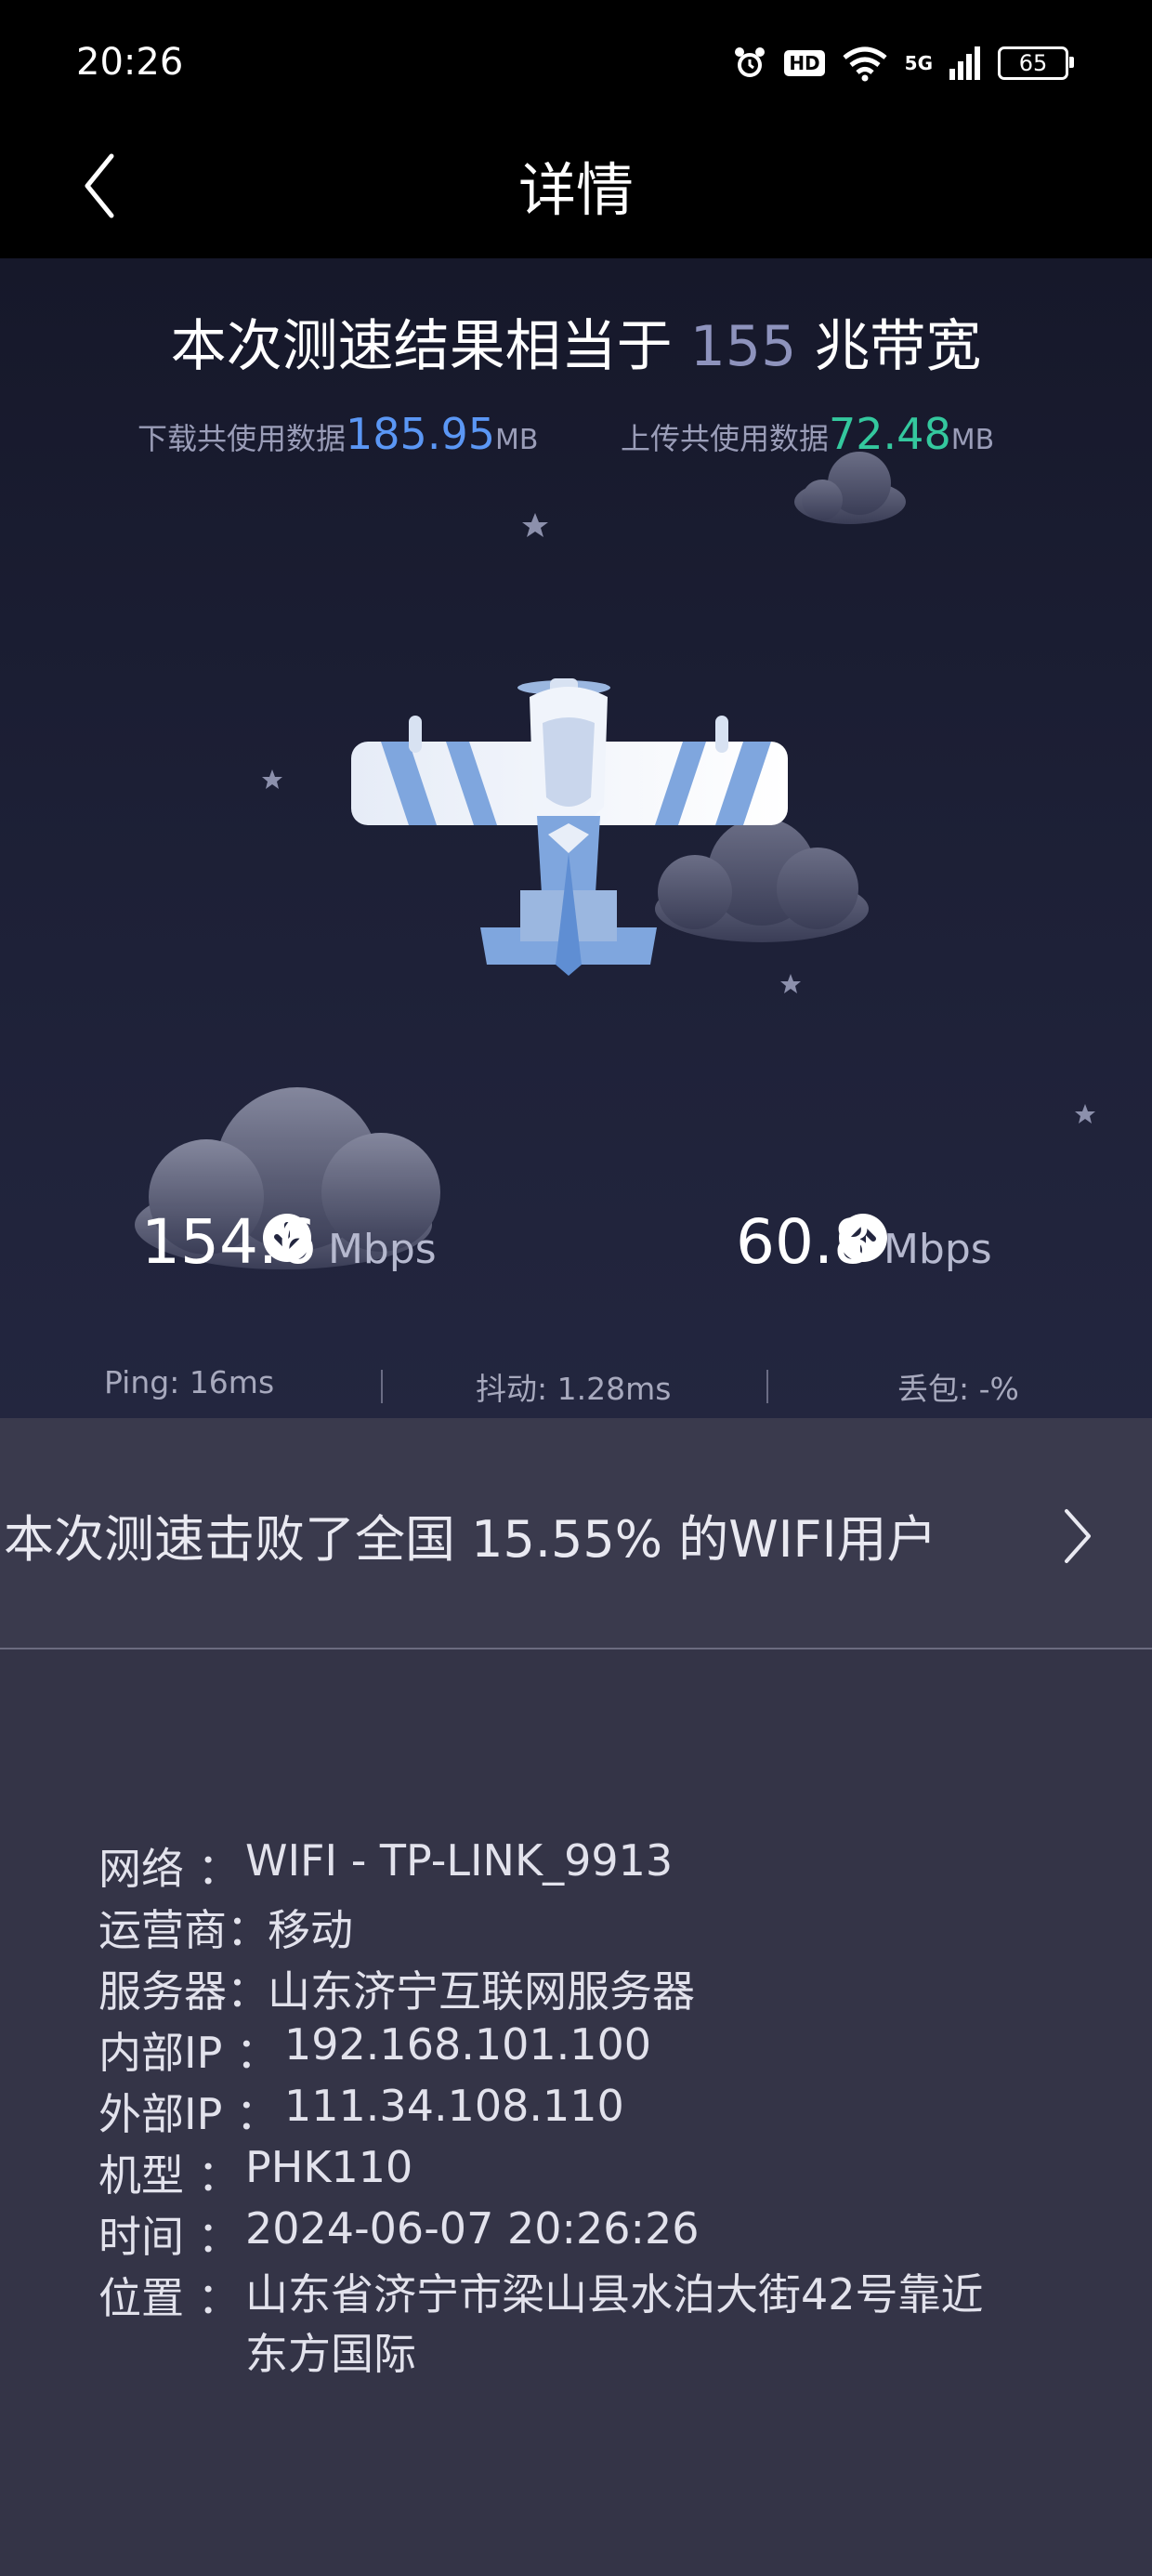 This screenshot has width=1152, height=2576. What do you see at coordinates (189, 1382) in the screenshot?
I see `ping-metric: Ping: 16ms` at bounding box center [189, 1382].